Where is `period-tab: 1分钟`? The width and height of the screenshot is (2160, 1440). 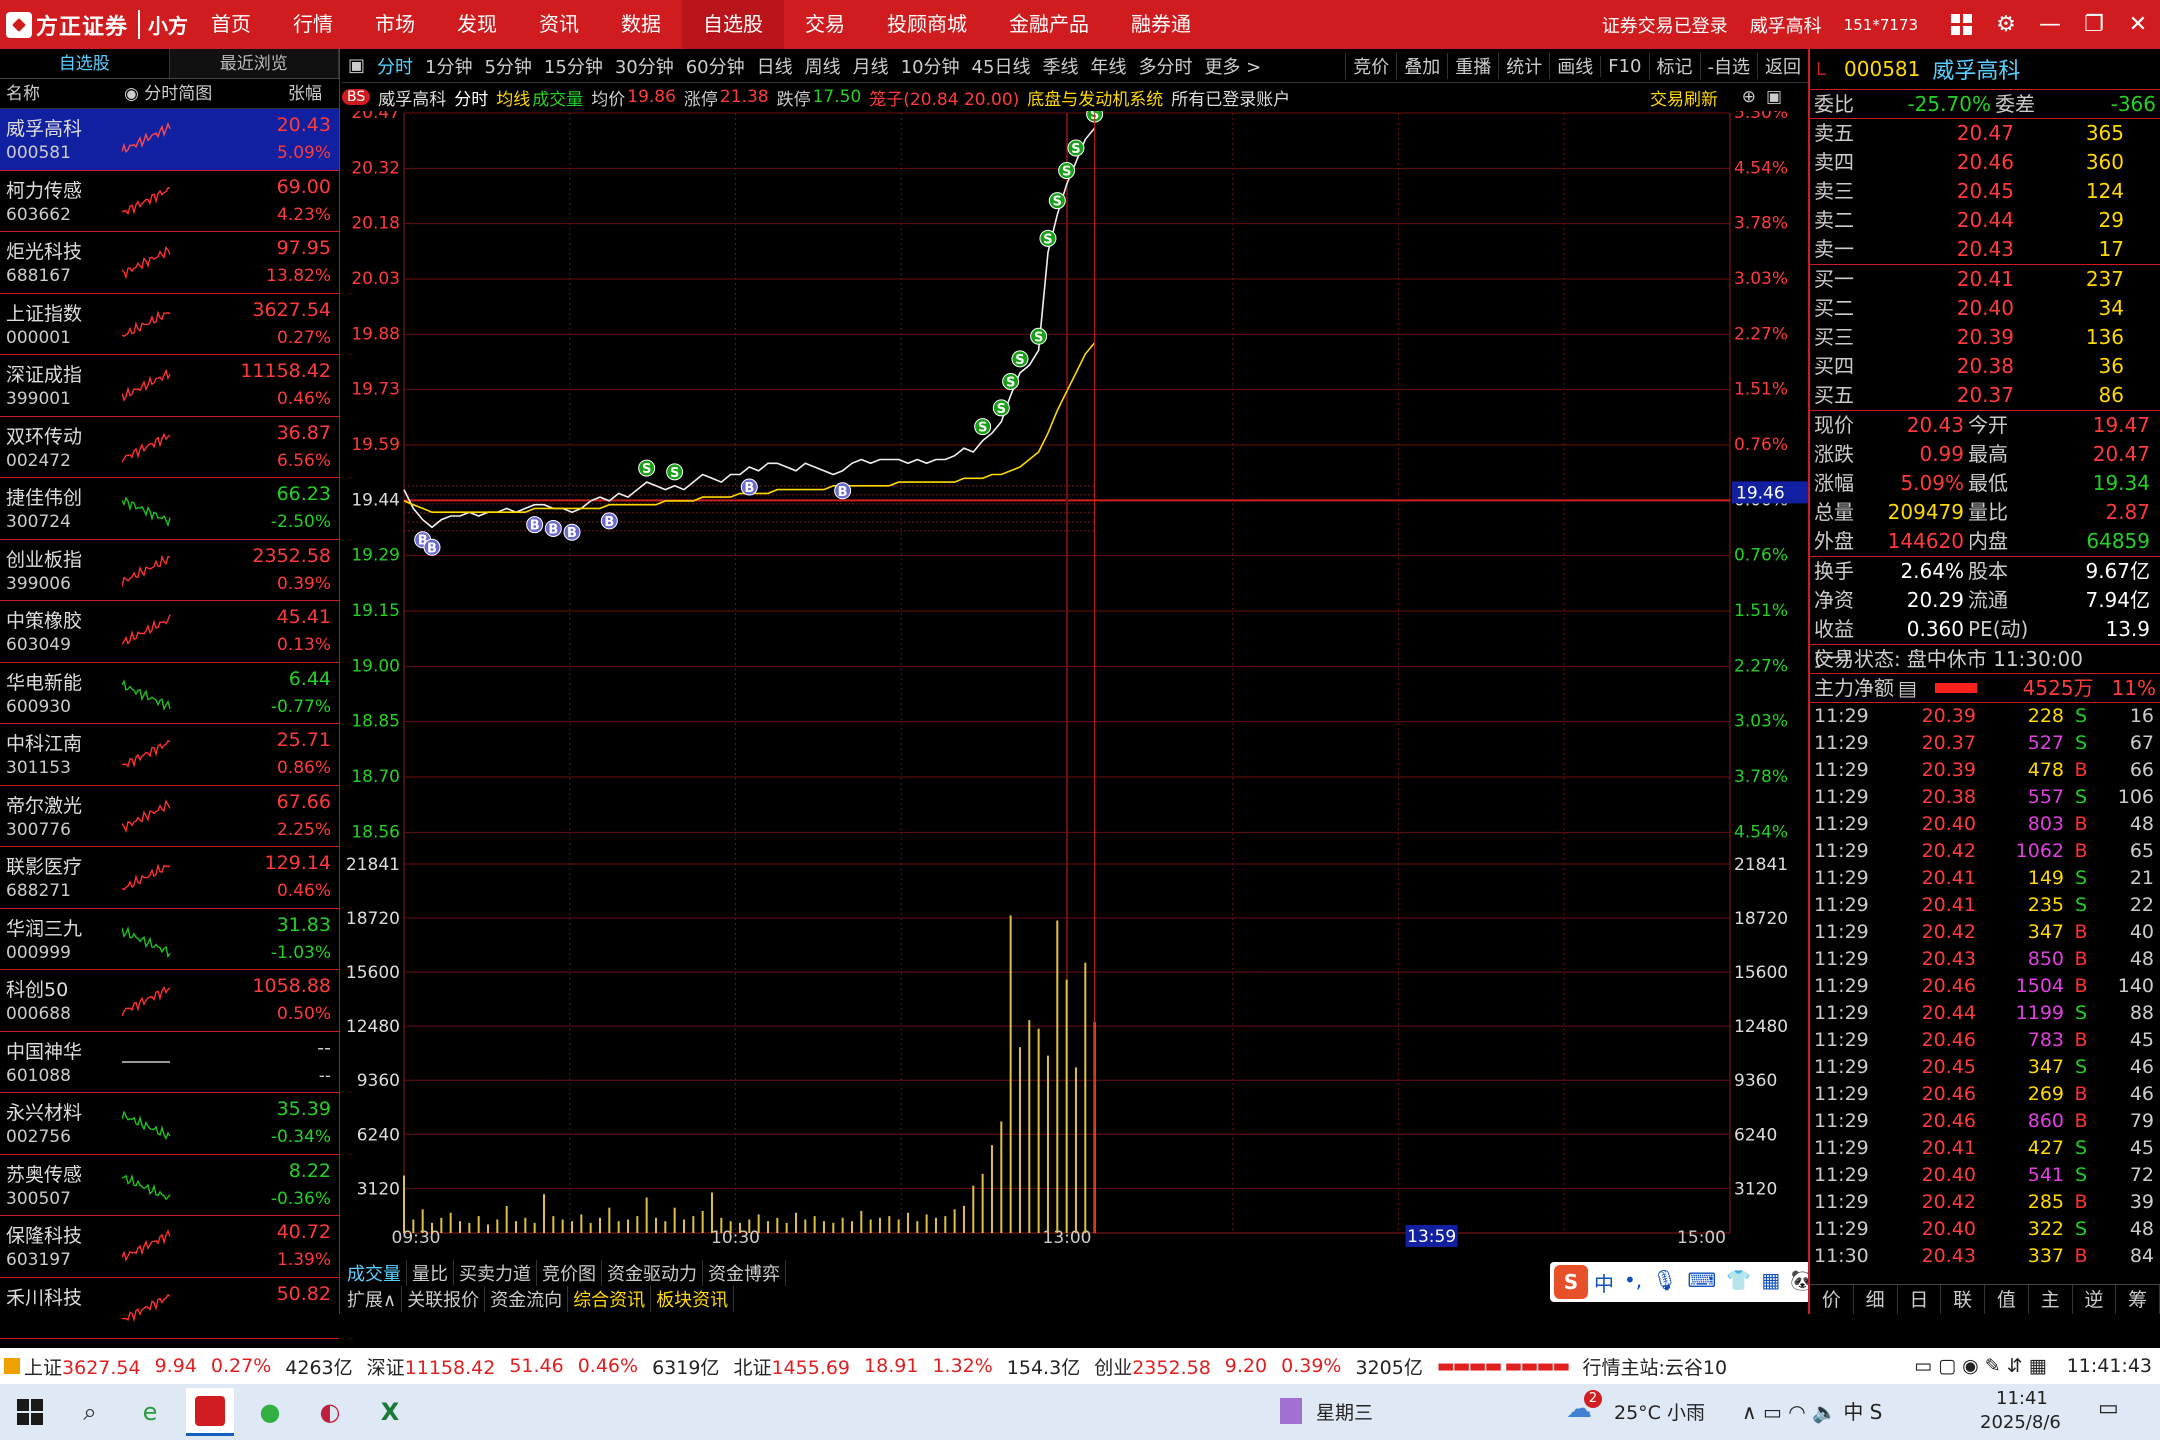
period-tab: 1分钟 is located at coordinates (448, 66).